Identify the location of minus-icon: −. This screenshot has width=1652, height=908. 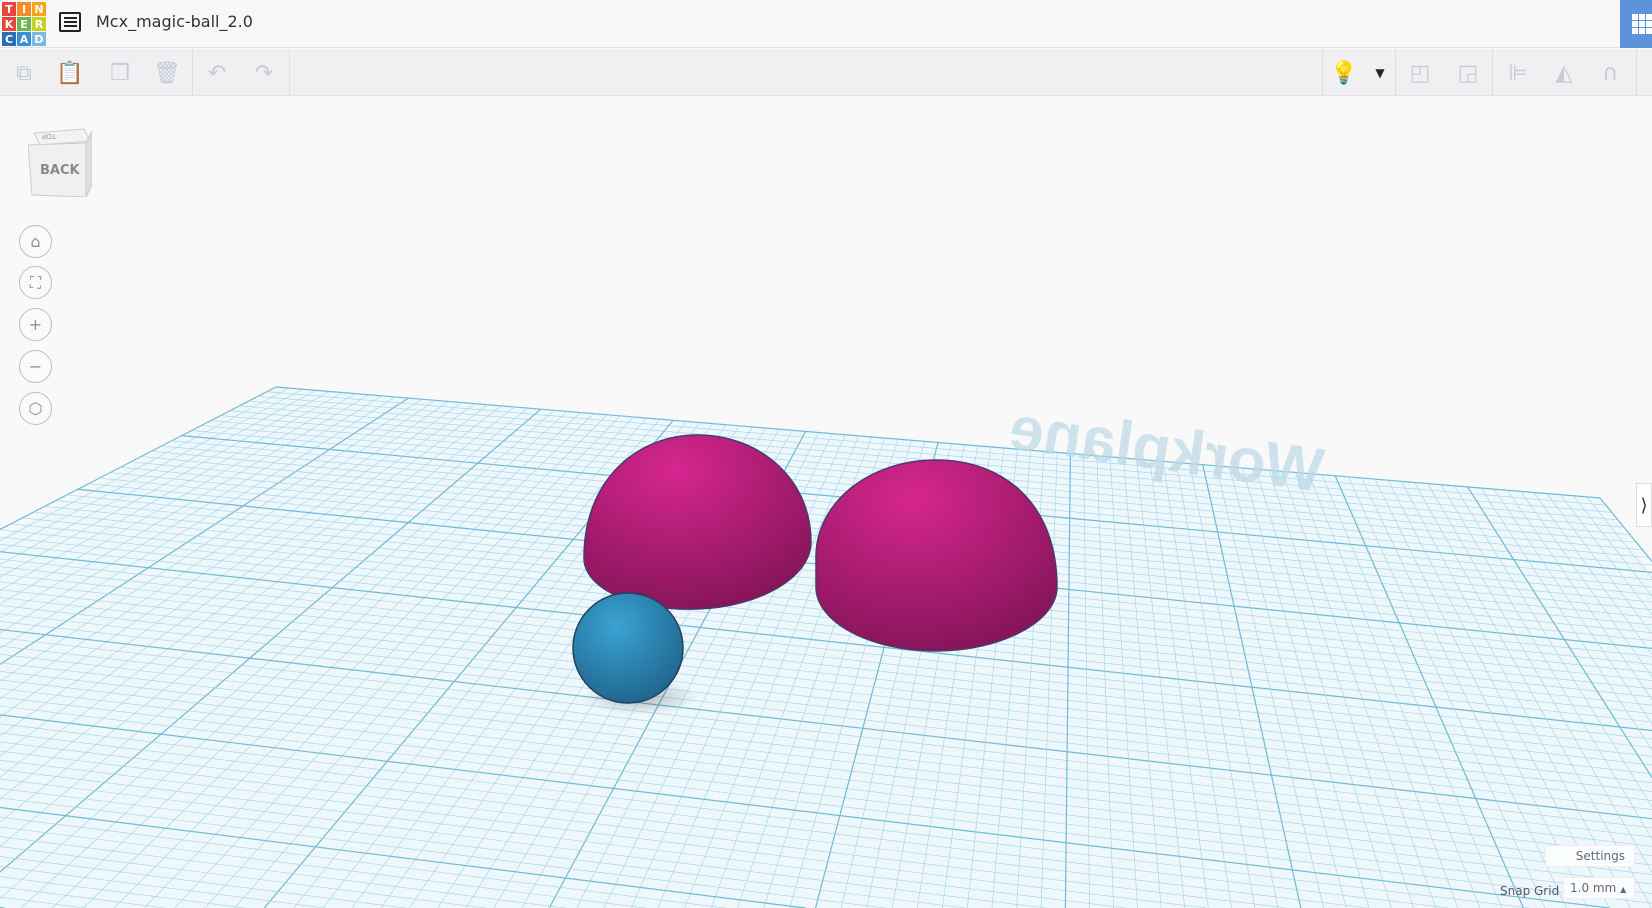
(35, 366).